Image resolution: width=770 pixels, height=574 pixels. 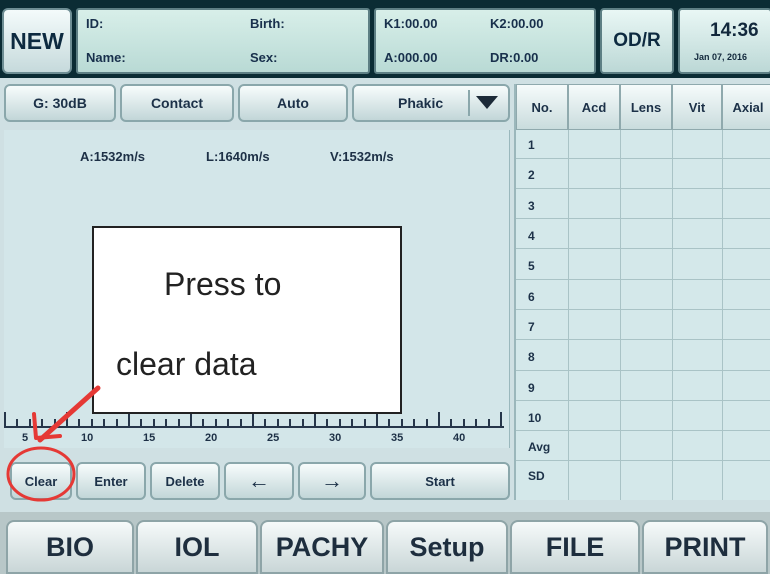 I want to click on row-label: 7, so click(x=531, y=327).